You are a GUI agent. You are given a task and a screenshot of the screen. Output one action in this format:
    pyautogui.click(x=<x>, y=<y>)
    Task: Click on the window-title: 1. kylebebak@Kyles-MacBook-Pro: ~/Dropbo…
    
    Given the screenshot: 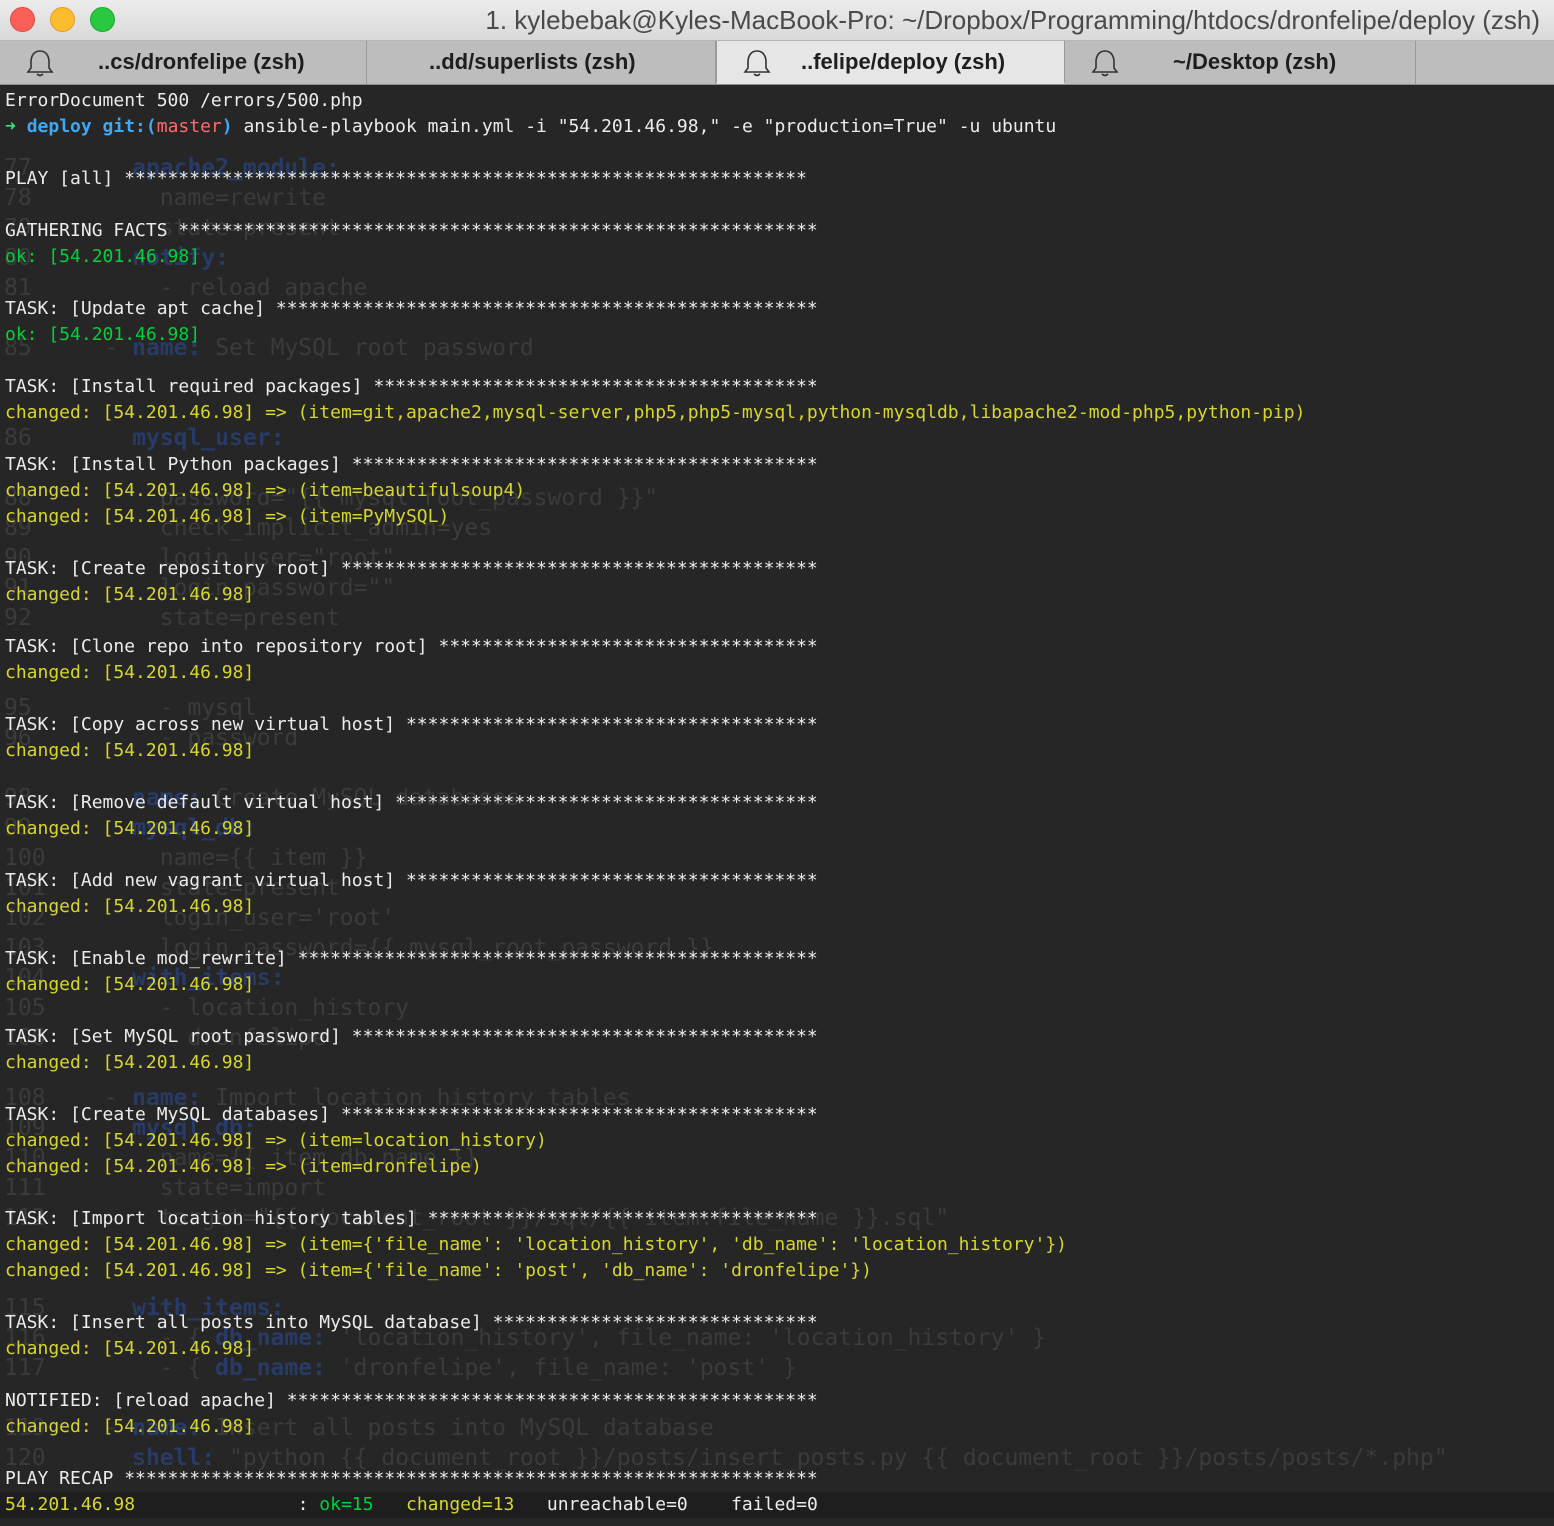 What is the action you would take?
    pyautogui.click(x=1012, y=20)
    